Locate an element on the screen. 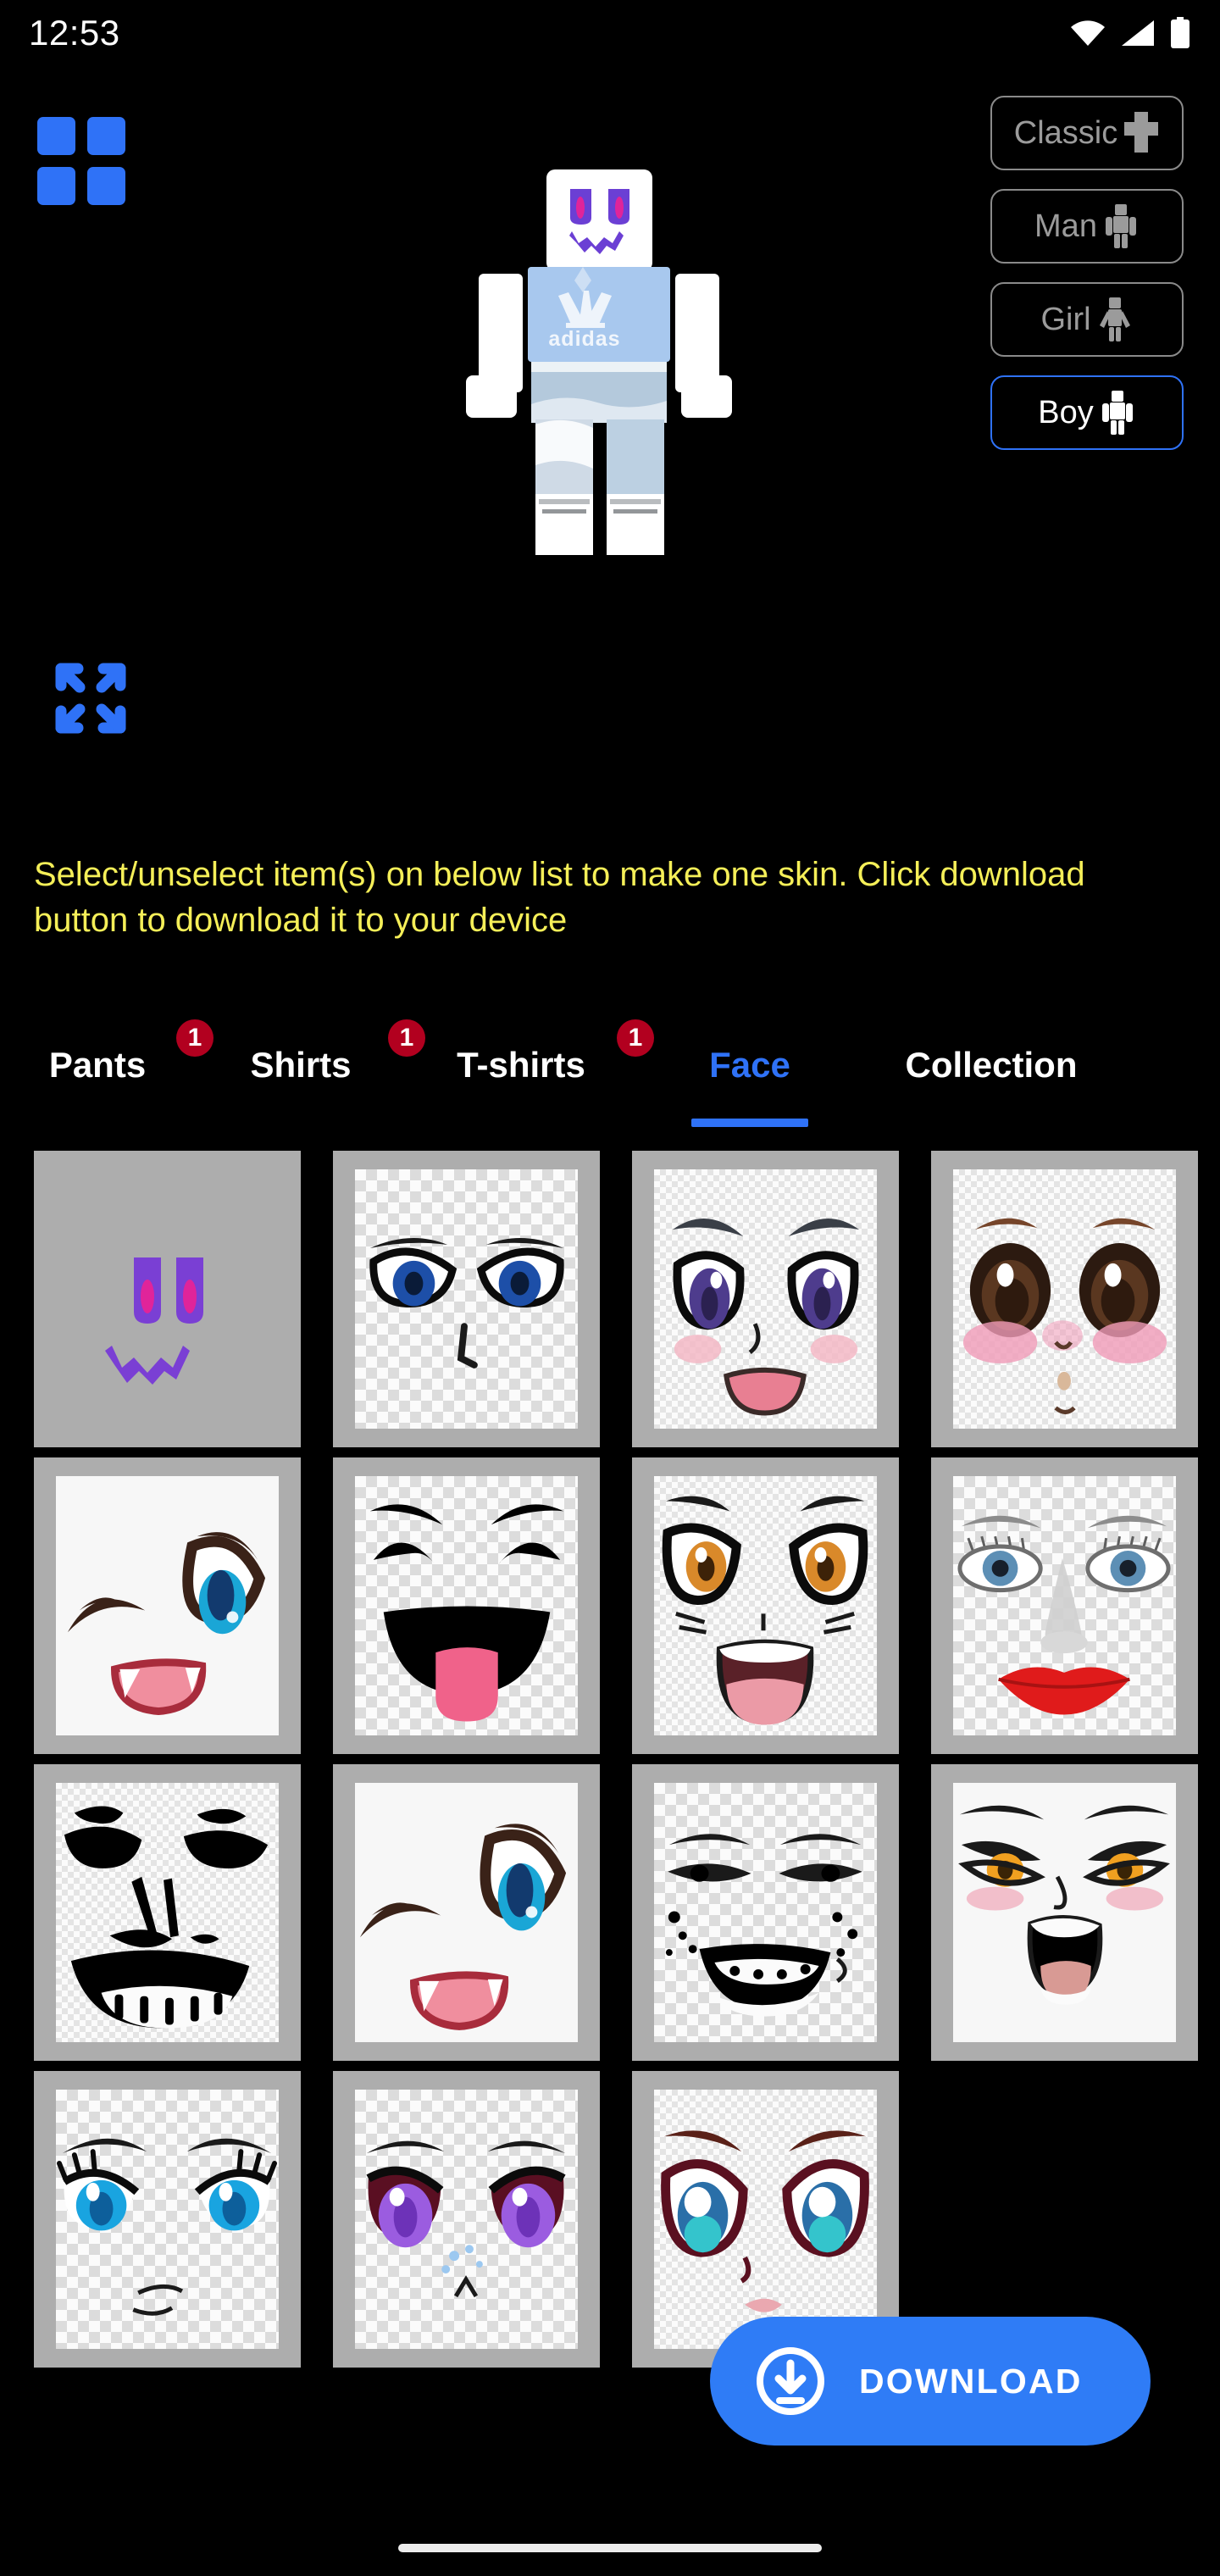 The image size is (1220, 2576). face-item-wink-blue-fang is located at coordinates (167, 1605).